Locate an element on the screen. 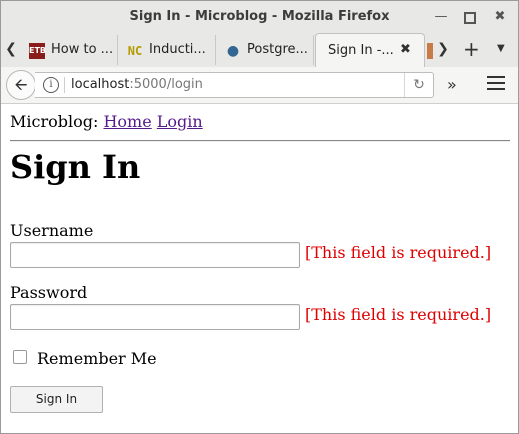  url-divider is located at coordinates (64, 85).